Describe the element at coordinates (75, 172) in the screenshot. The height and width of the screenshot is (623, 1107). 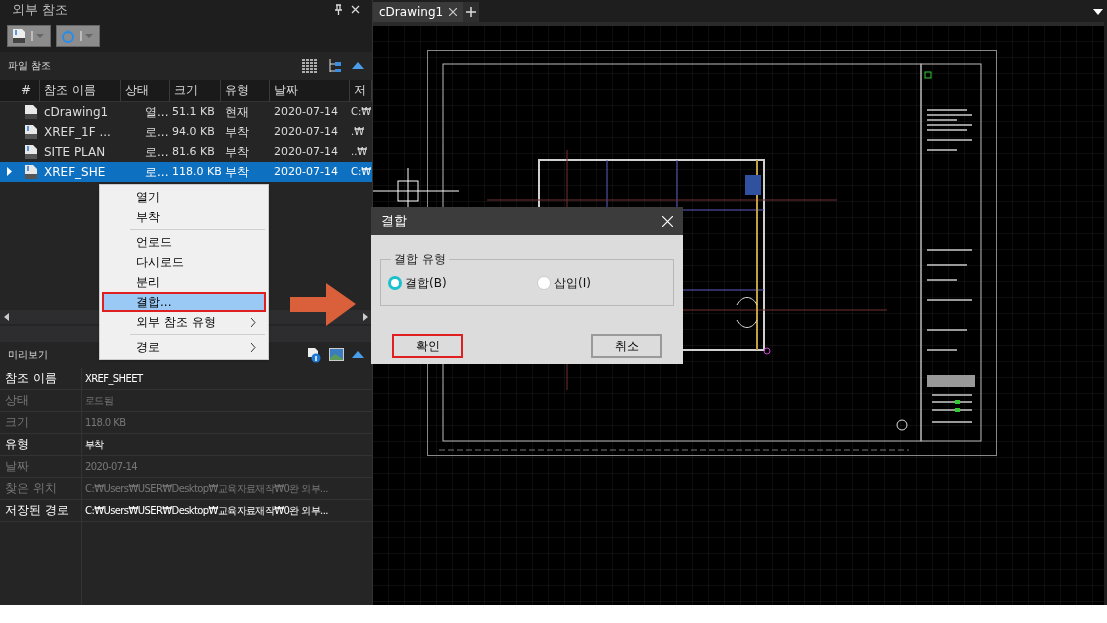
I see `table-cell-text: XREF_SHE` at that location.